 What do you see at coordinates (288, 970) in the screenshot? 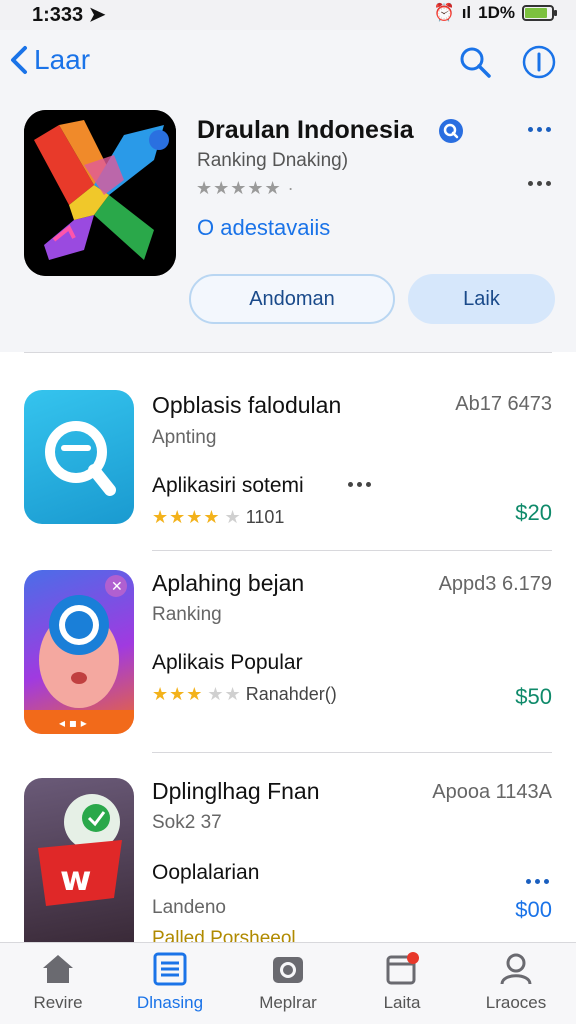
I see `camera-icon` at bounding box center [288, 970].